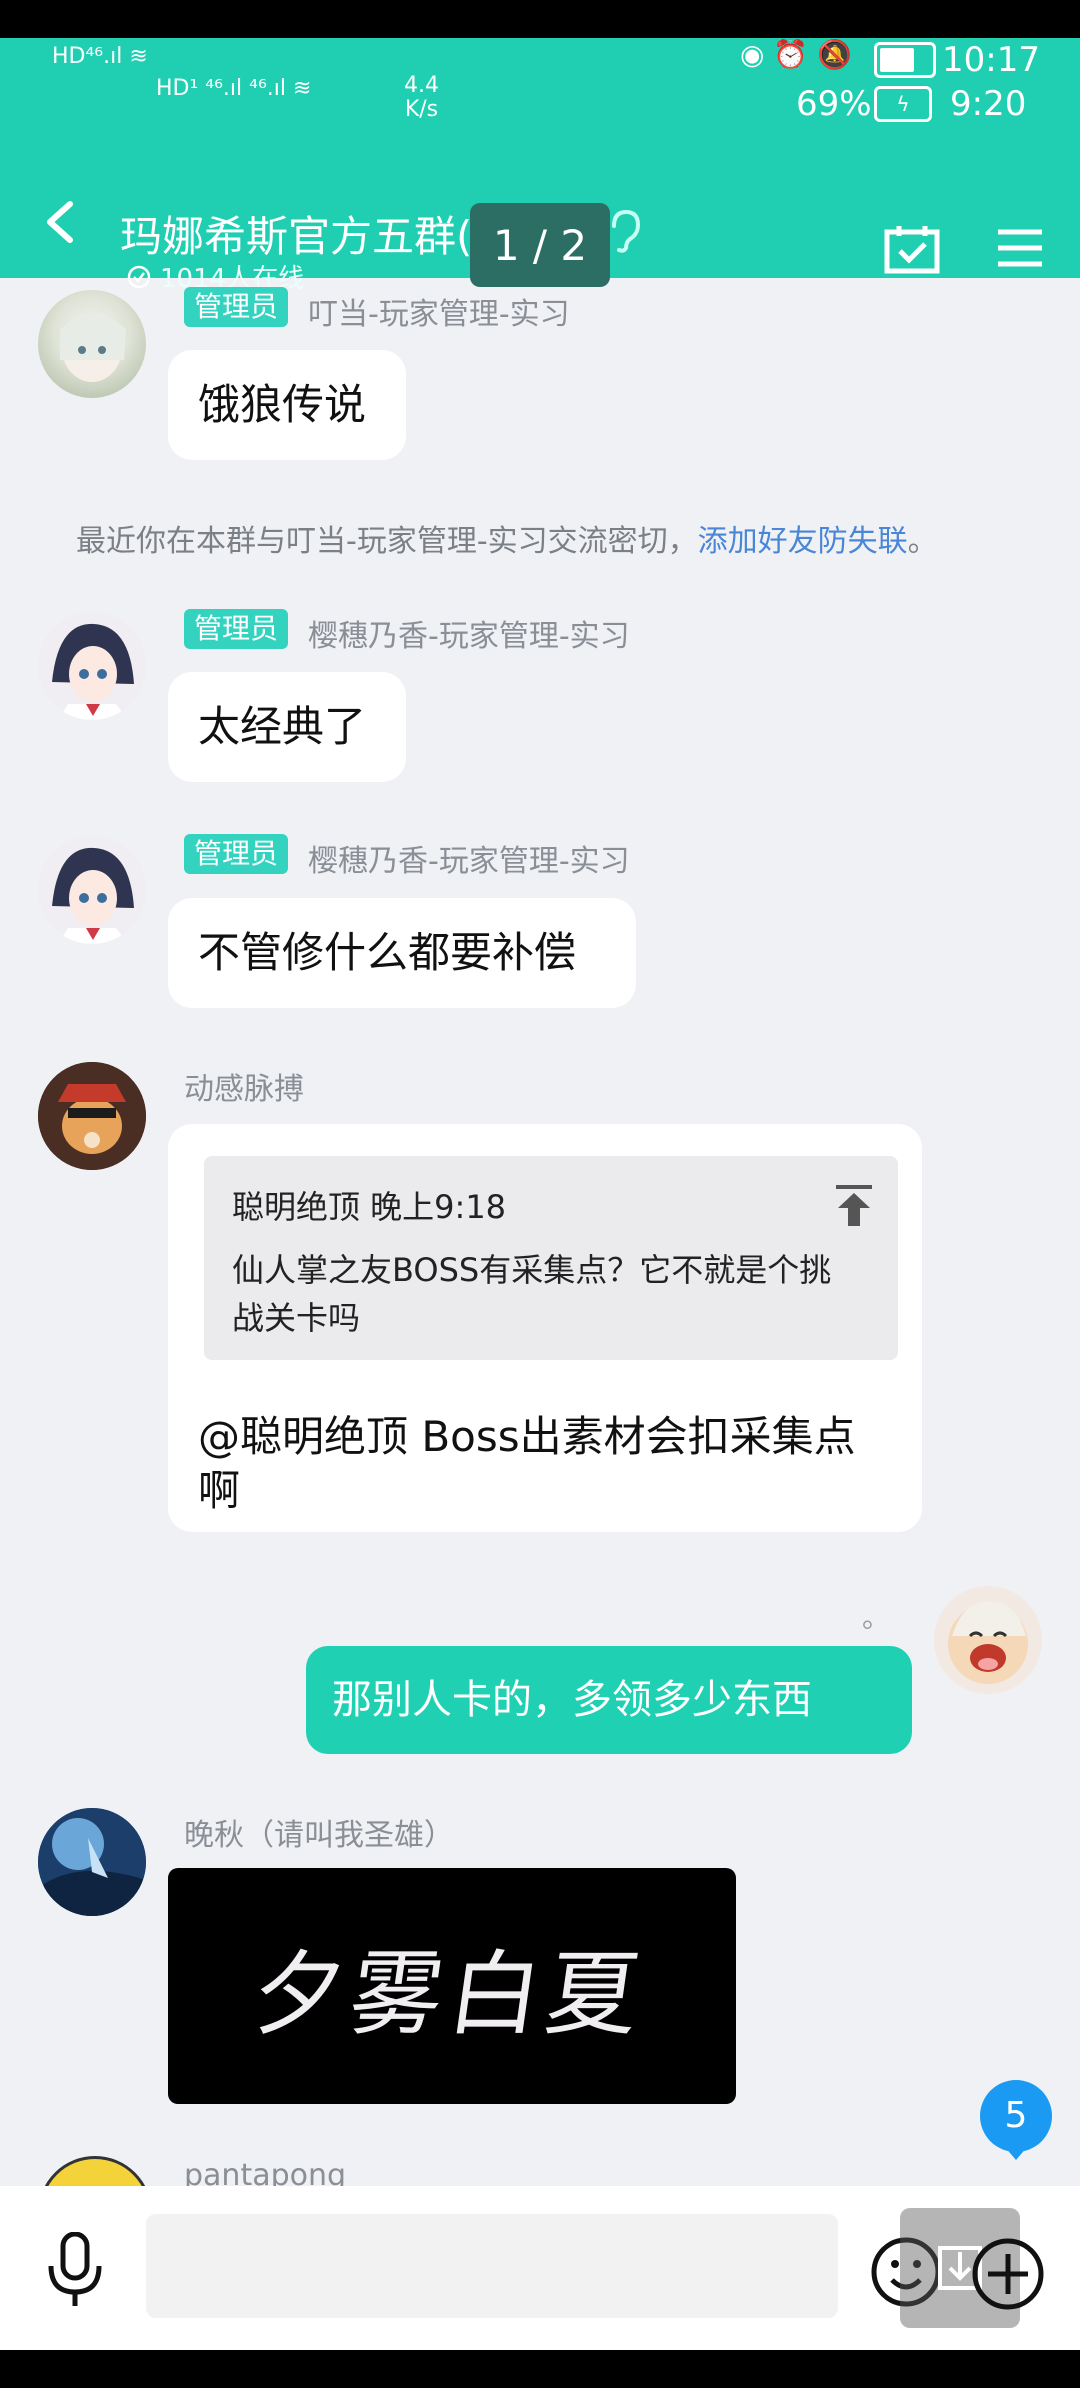 This screenshot has width=1080, height=2388. I want to click on image-caption: 夕雾白夏, so click(449, 1994).